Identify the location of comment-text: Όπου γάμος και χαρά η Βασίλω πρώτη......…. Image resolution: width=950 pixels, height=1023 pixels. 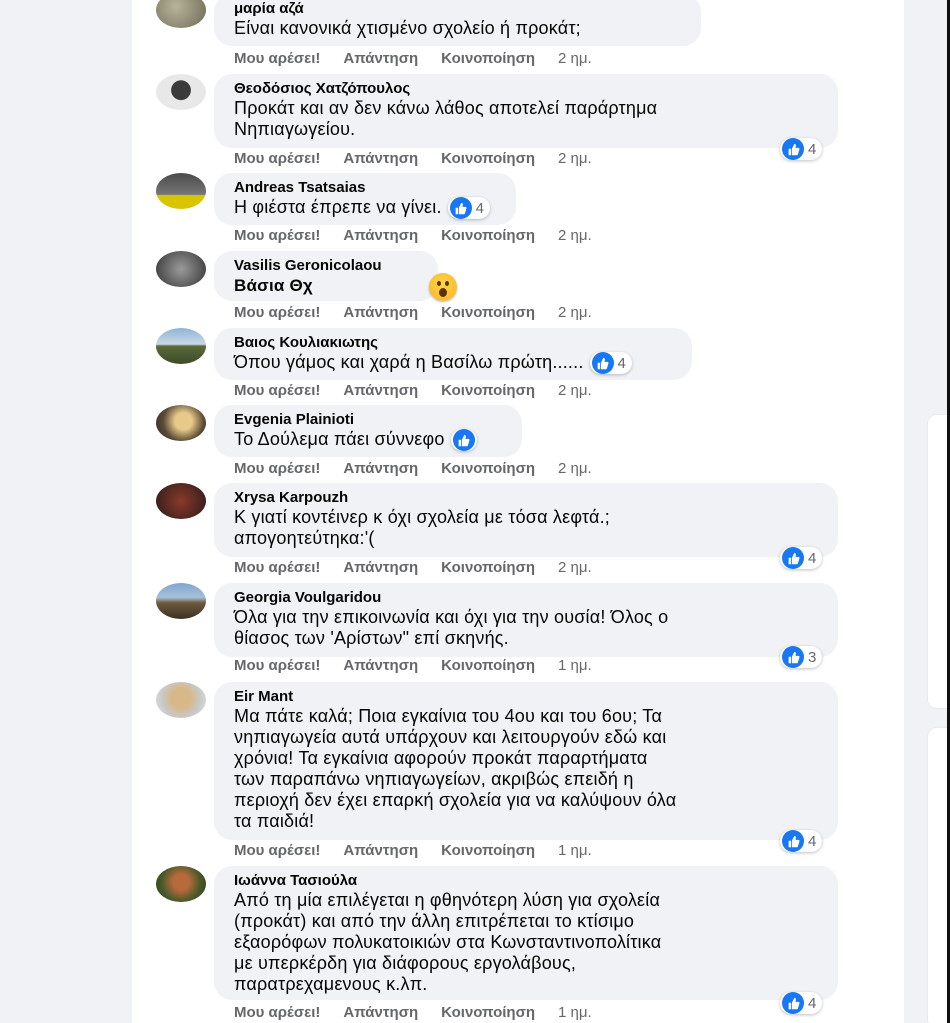
(457, 363).